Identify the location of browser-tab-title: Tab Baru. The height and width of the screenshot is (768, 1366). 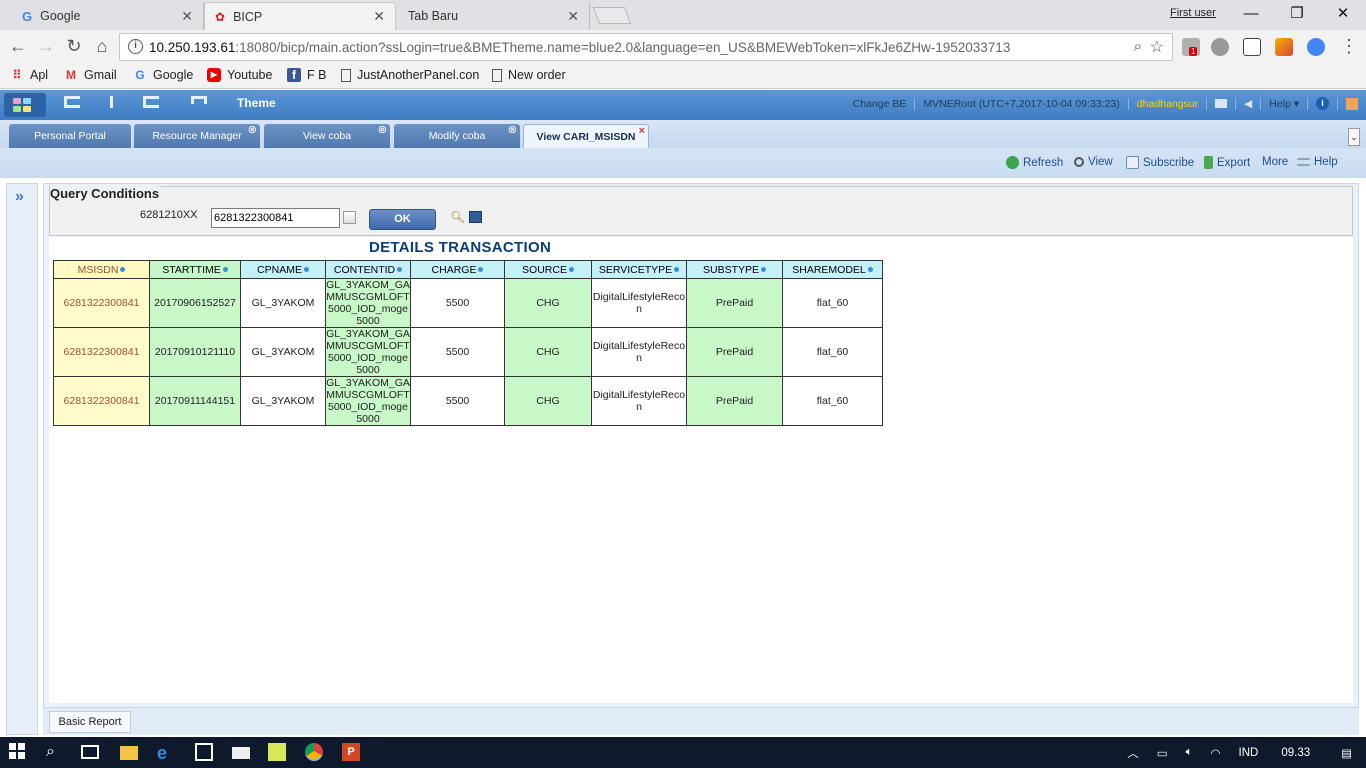
(433, 16).